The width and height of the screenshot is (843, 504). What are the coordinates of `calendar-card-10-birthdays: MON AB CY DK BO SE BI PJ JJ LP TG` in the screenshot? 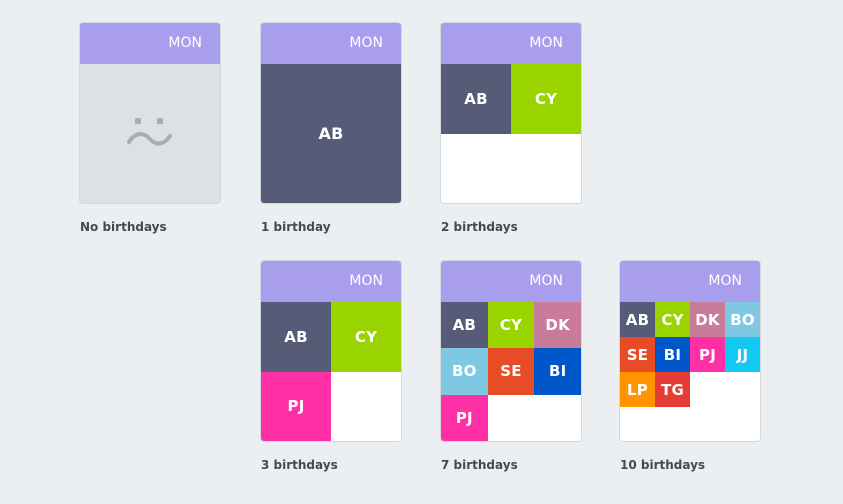 It's located at (690, 351).